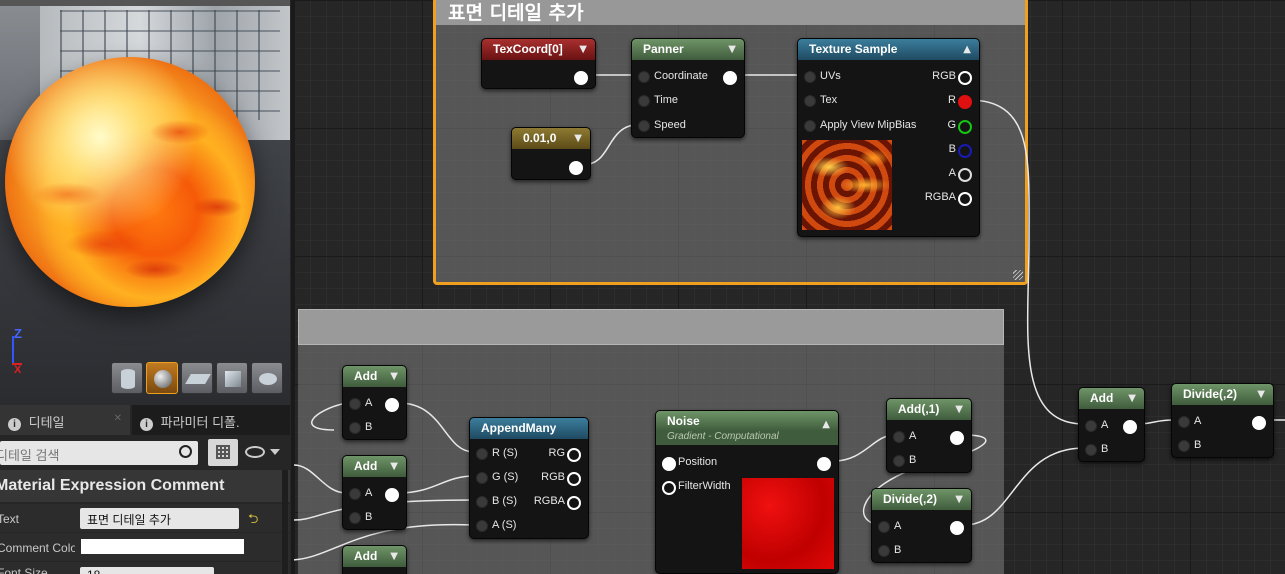 The width and height of the screenshot is (1285, 574). What do you see at coordinates (961, 150) in the screenshot?
I see `output-pin-b: B` at bounding box center [961, 150].